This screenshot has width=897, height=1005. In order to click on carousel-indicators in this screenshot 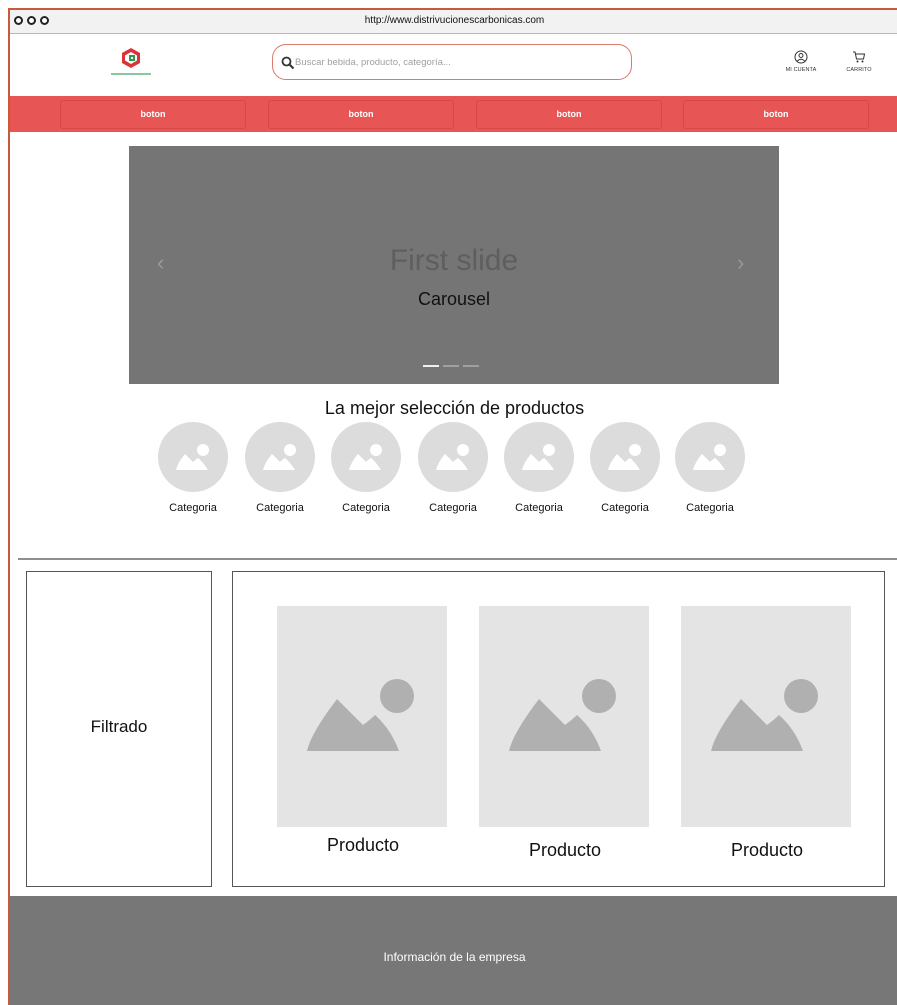, I will do `click(451, 366)`.